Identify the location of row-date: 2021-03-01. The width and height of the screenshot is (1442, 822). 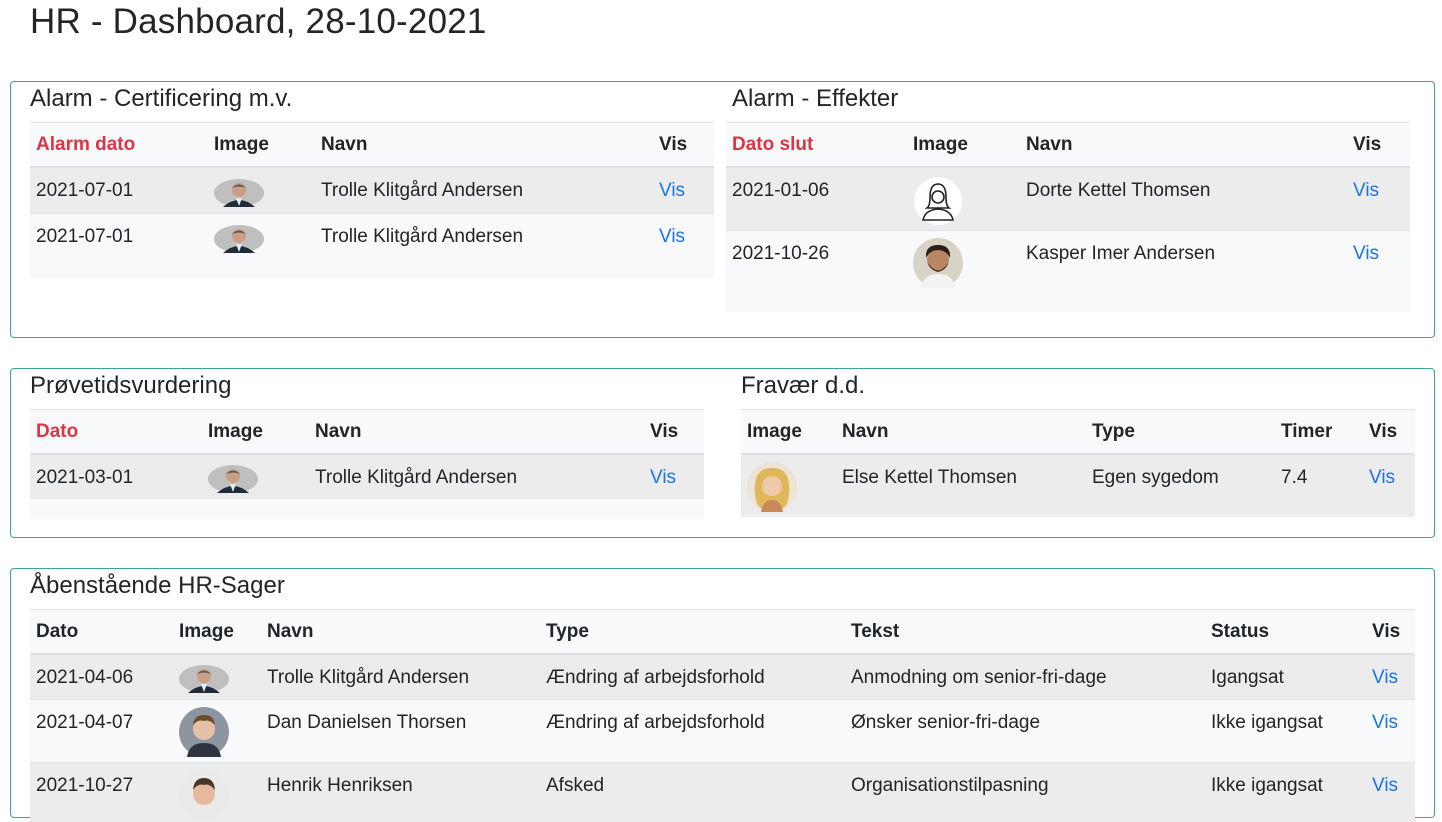
(85, 477).